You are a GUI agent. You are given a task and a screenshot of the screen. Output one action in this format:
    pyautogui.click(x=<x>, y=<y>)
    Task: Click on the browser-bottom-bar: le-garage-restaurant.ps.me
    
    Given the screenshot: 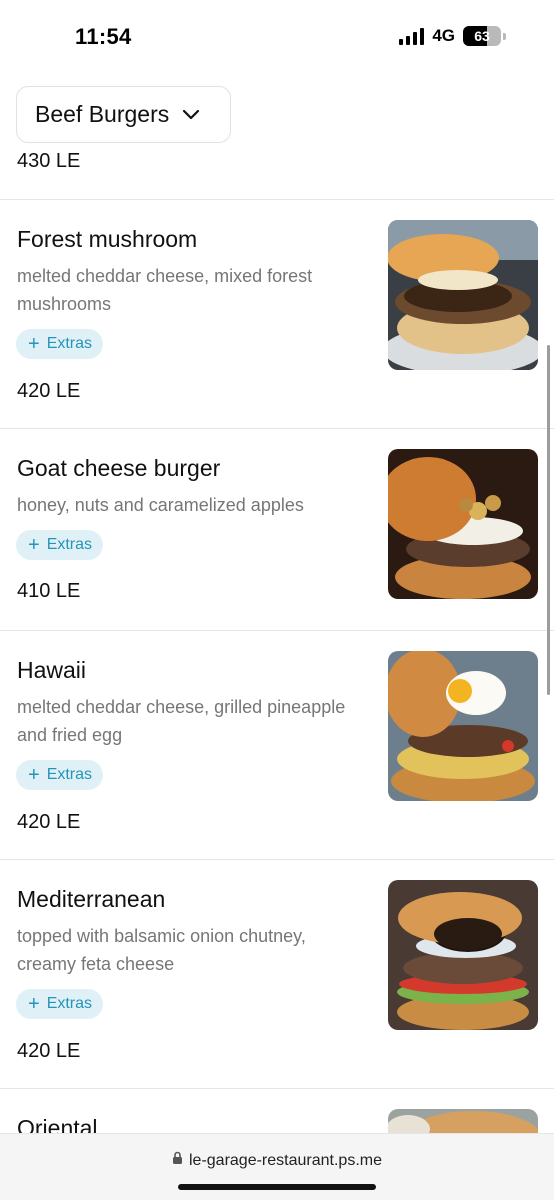 What is the action you would take?
    pyautogui.click(x=277, y=1166)
    